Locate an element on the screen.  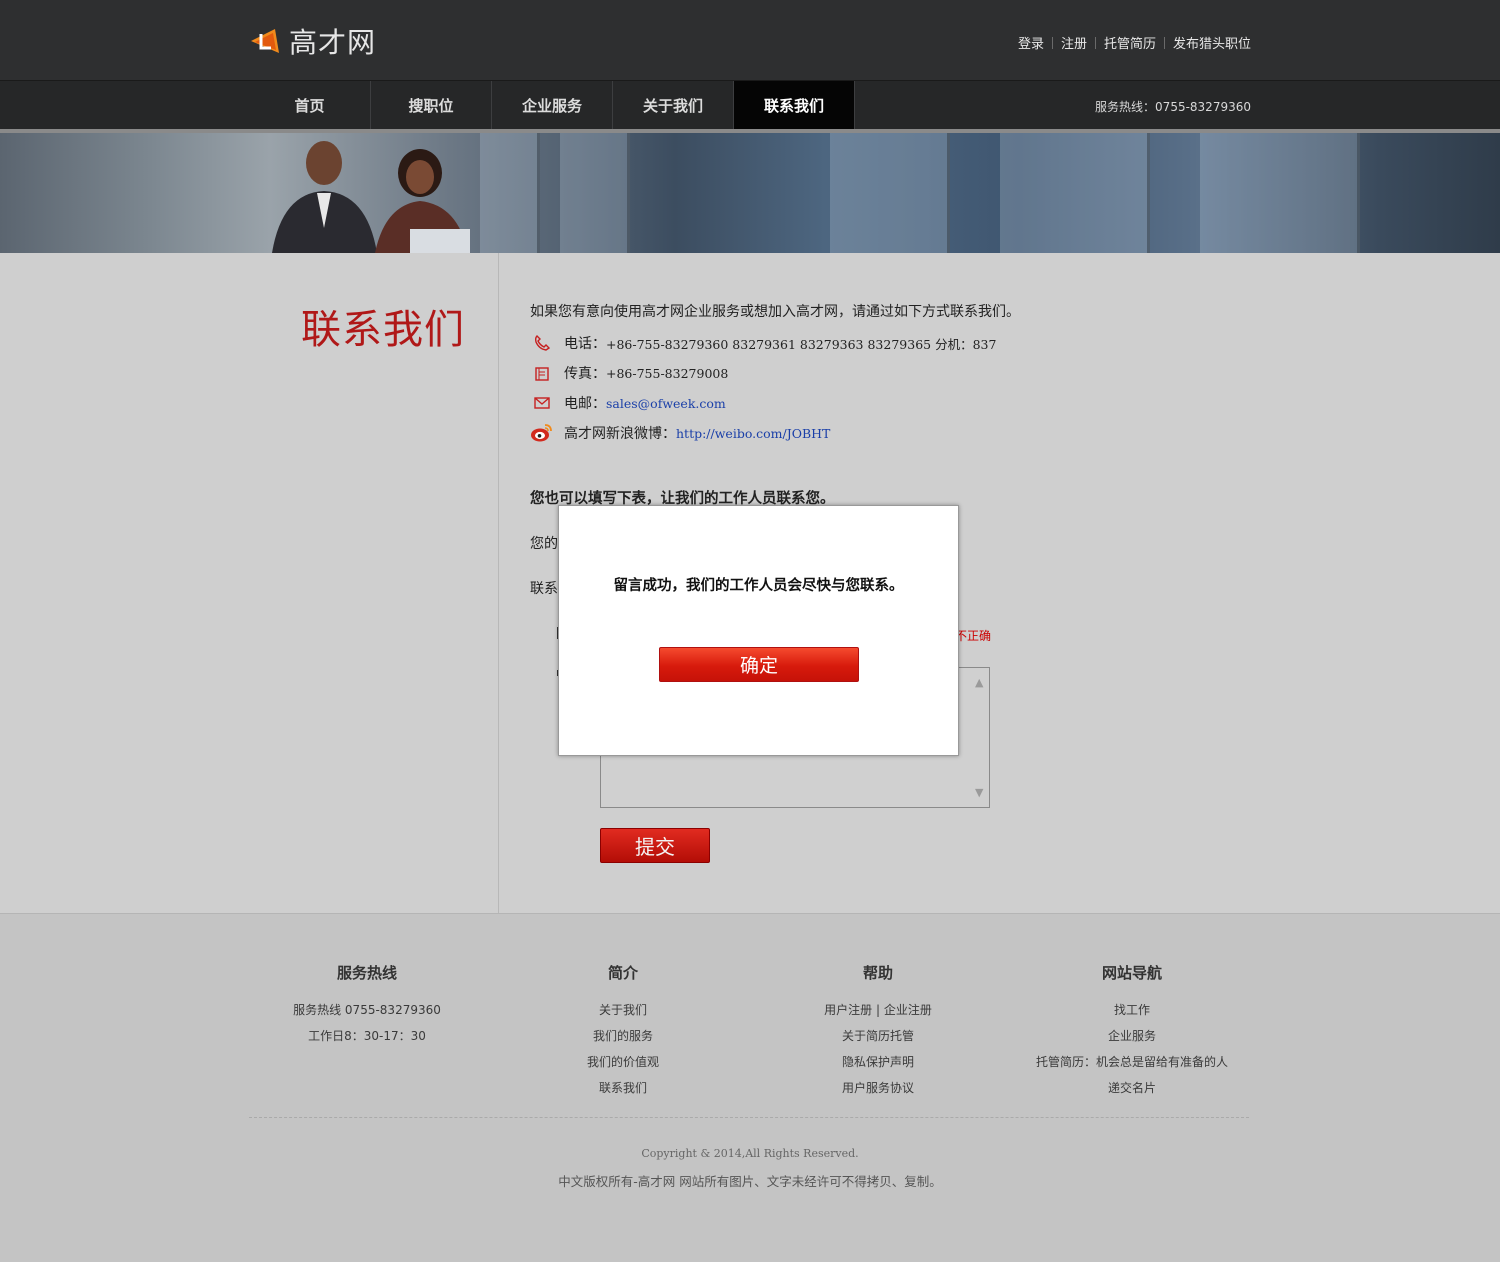
footer-link: 递交名片 is located at coordinates (1132, 1088).